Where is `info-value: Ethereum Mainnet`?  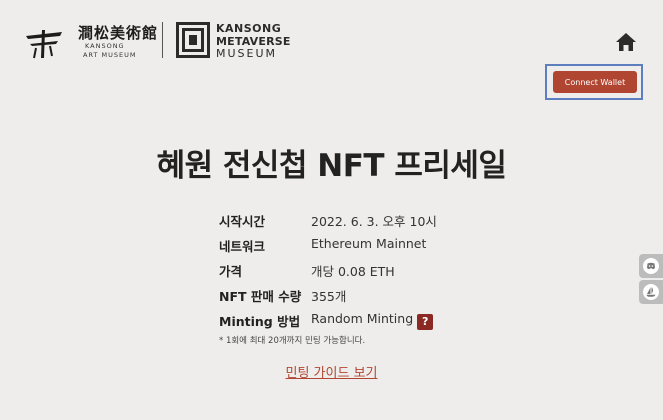
info-value: Ethereum Mainnet is located at coordinates (369, 243).